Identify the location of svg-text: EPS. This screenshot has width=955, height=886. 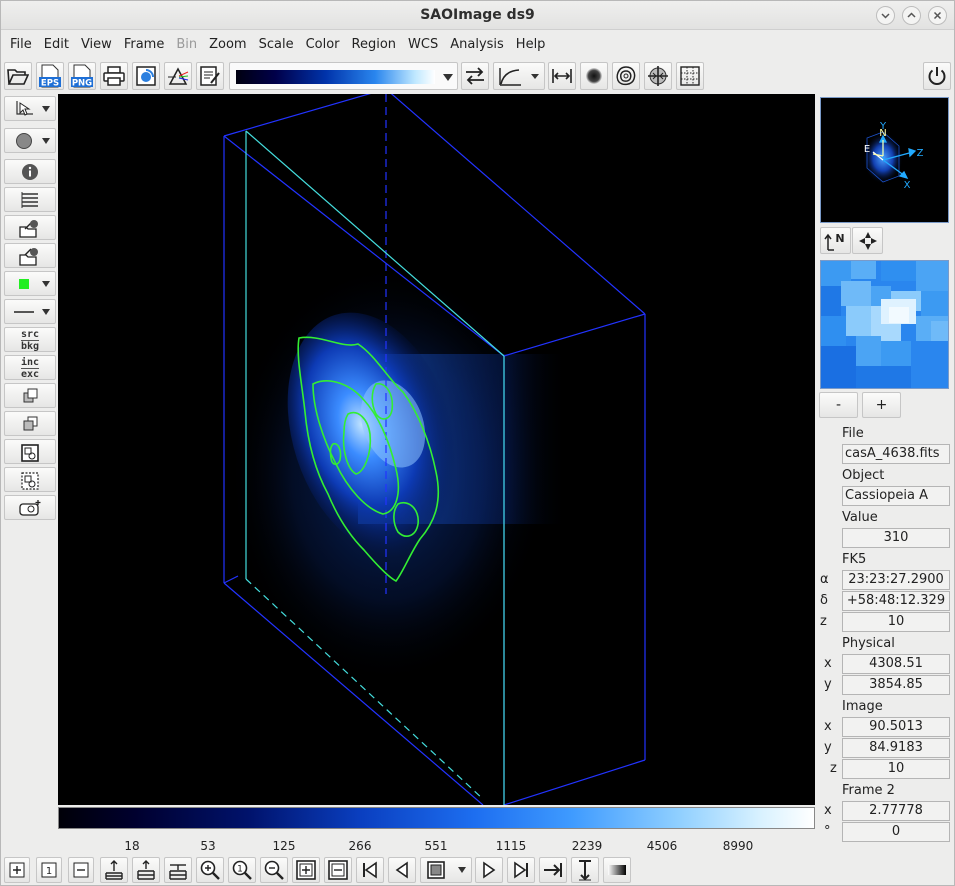
(50, 84).